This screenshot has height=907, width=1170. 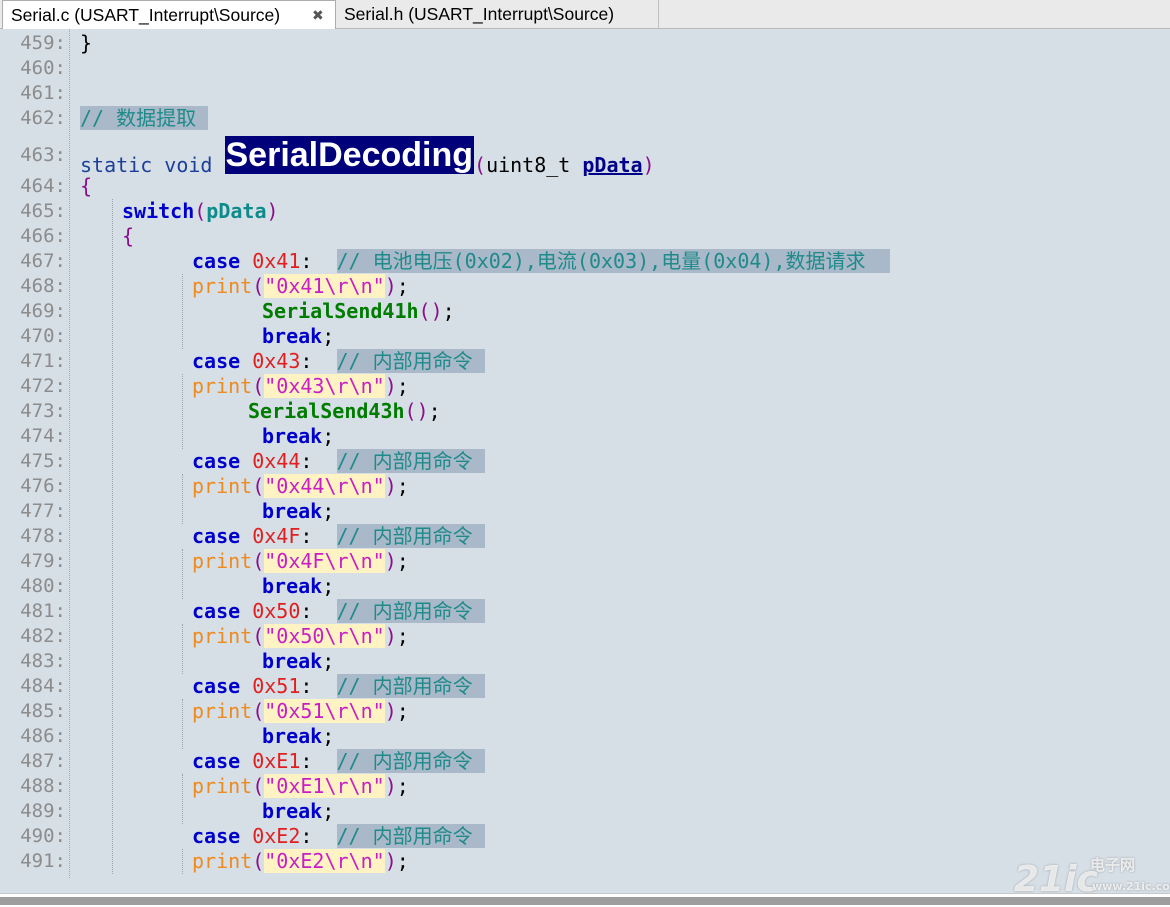 I want to click on code-text: print("0xE2\r\n");, so click(x=300, y=861).